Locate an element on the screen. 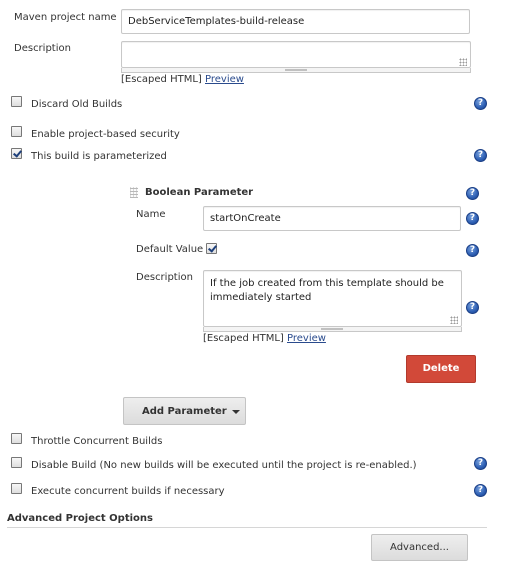 The height and width of the screenshot is (570, 510). parameter-escaped-html: [Escaped HTML] Preview is located at coordinates (264, 338).